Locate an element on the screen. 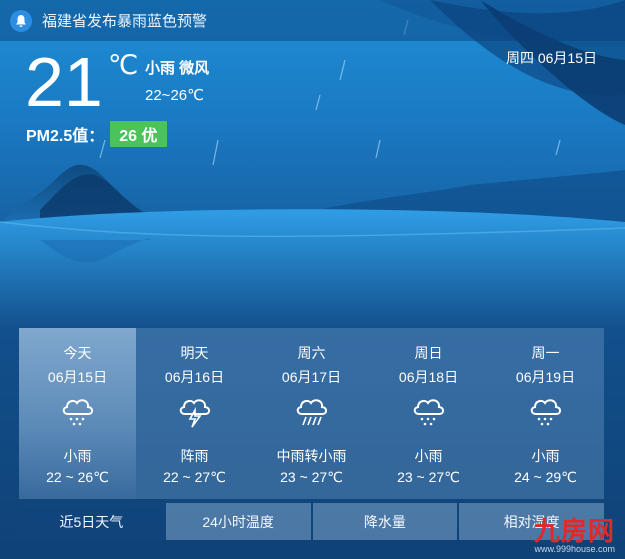 Image resolution: width=625 pixels, height=559 pixels. watermark: 九房网 www.999house.com is located at coordinates (569, 533).